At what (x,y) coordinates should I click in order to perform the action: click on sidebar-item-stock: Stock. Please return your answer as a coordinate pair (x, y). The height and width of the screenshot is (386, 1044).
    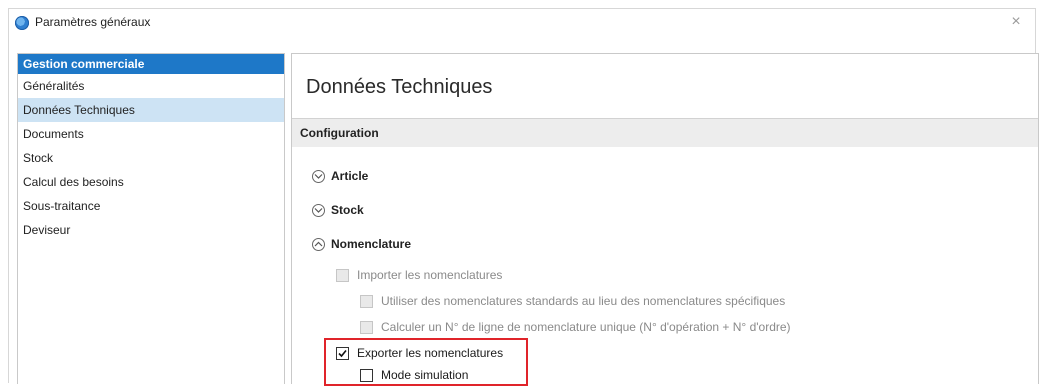
    Looking at the image, I should click on (151, 158).